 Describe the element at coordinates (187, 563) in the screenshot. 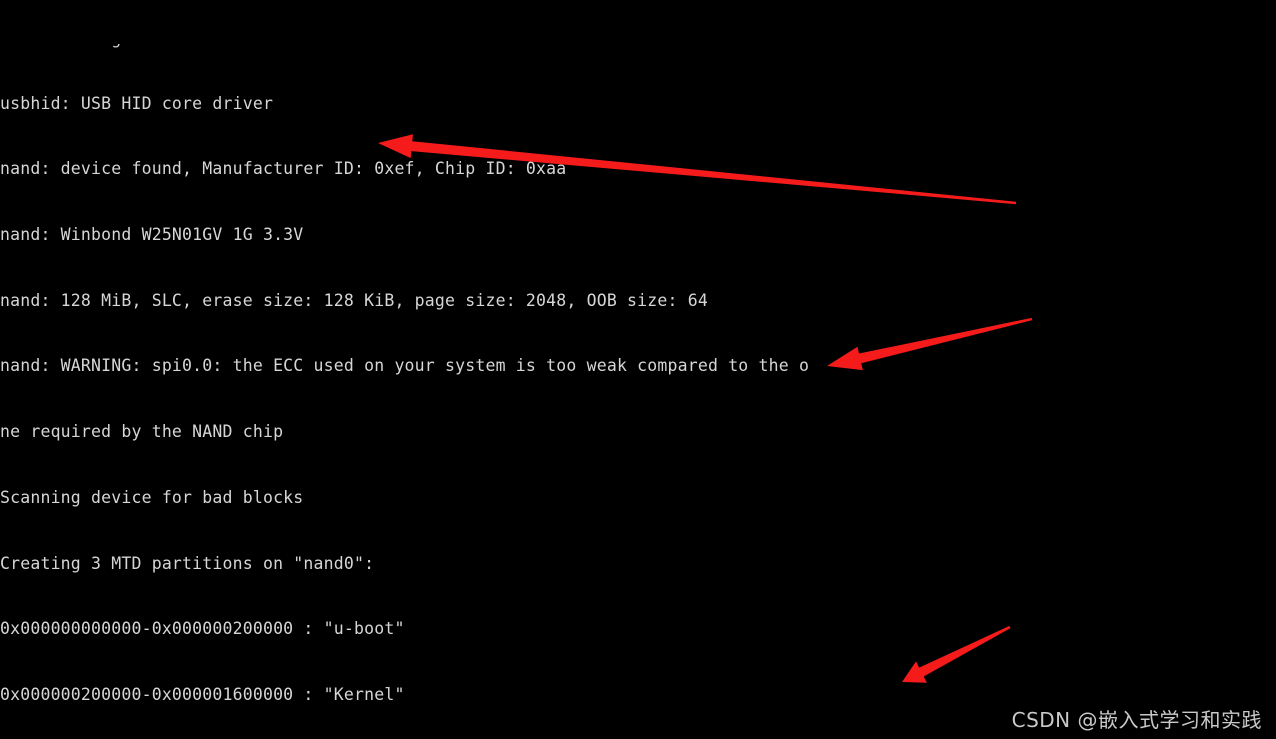

I see `log-line: Creating 3 MTD partitions on "nand0":` at that location.